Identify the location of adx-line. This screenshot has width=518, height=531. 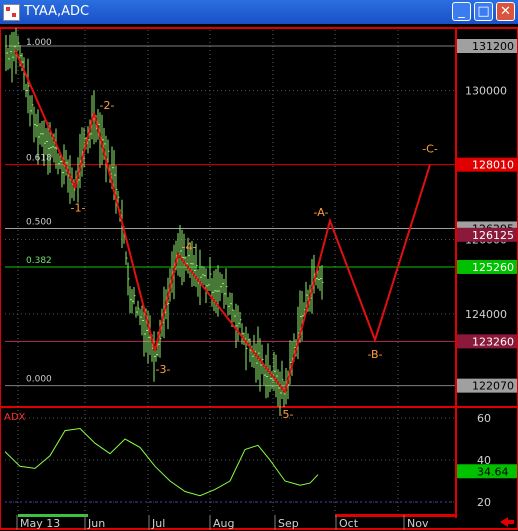
(161, 462).